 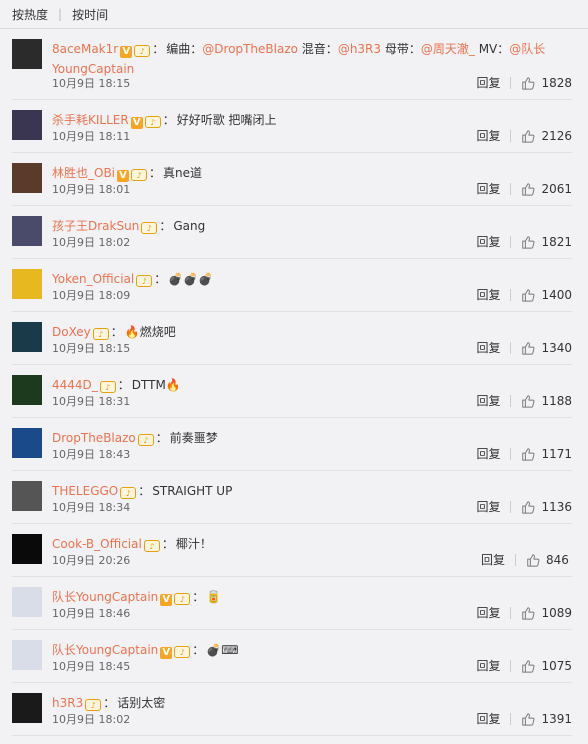 I want to click on like-button: 1391, so click(x=546, y=719).